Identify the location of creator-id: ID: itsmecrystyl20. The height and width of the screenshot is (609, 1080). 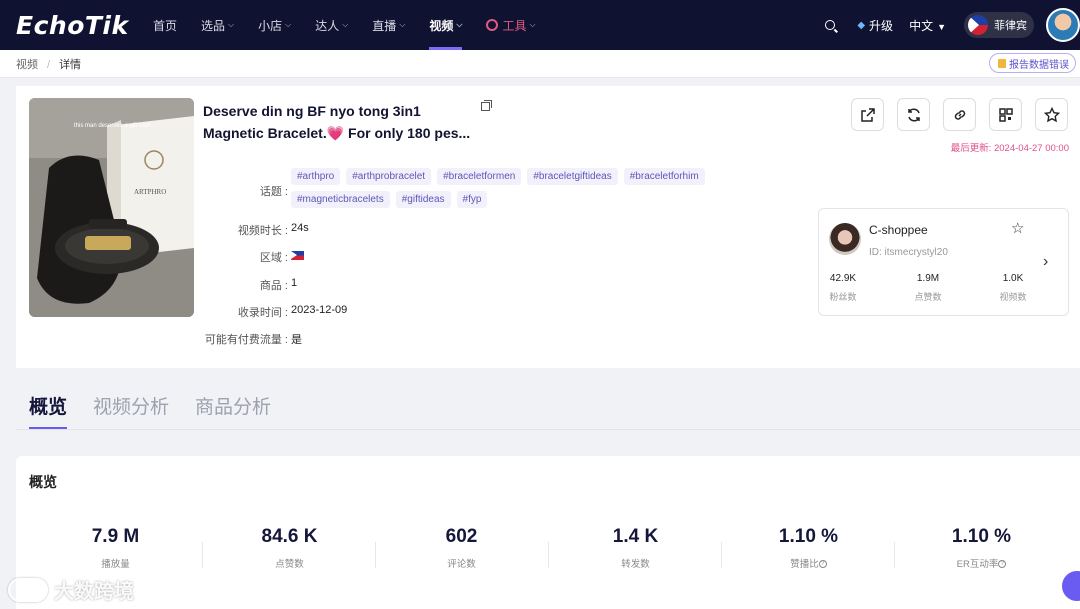
(908, 252).